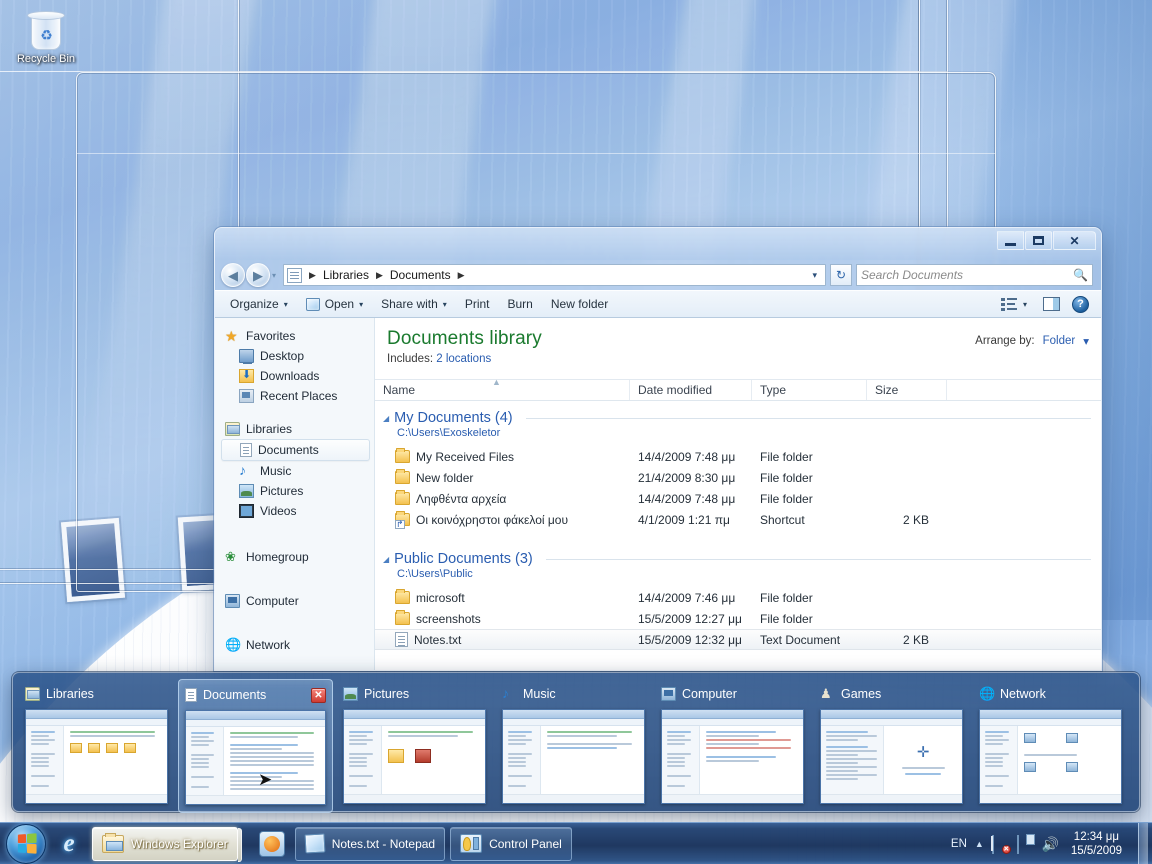  What do you see at coordinates (891, 756) in the screenshot?
I see `thumbnail-image: ✛` at bounding box center [891, 756].